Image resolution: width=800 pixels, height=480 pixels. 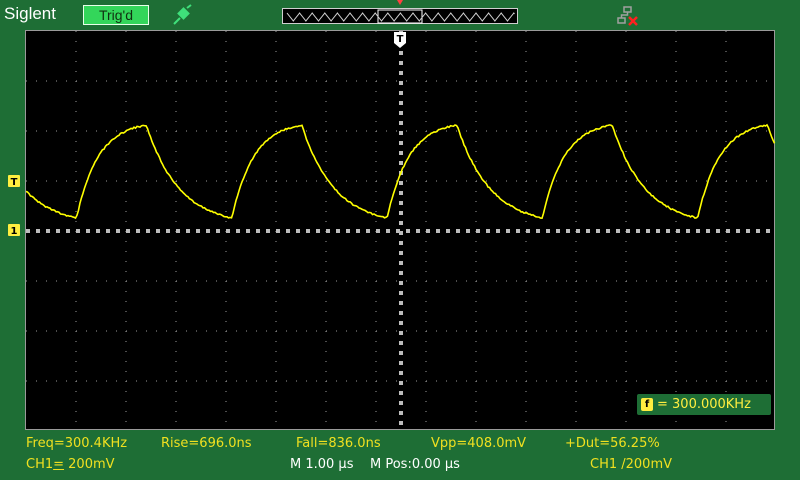 I want to click on measurement-rise-time: Rise=696.0ns, so click(x=206, y=443).